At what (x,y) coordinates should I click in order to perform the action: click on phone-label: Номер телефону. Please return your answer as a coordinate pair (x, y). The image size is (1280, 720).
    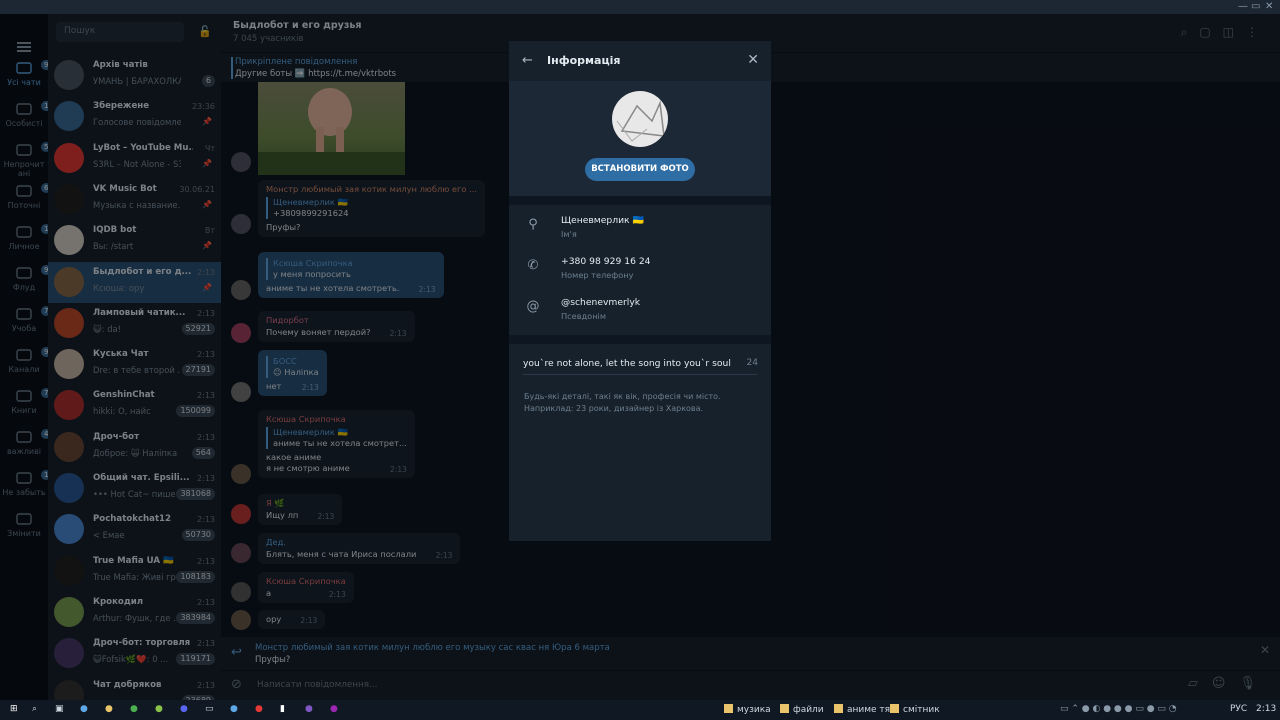
    Looking at the image, I should click on (597, 275).